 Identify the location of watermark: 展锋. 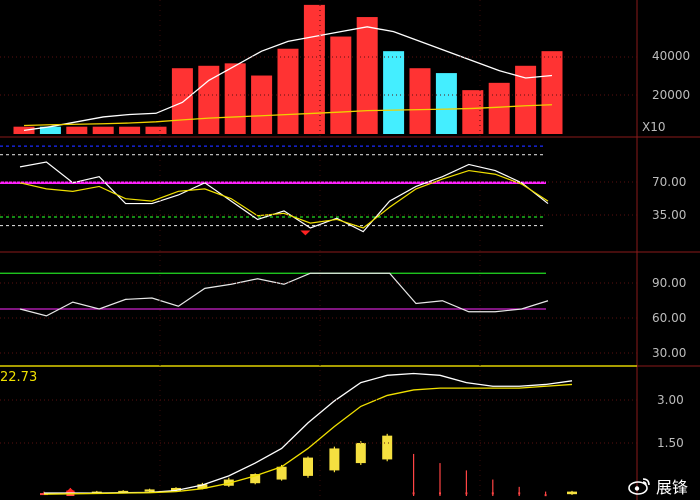
(658, 486).